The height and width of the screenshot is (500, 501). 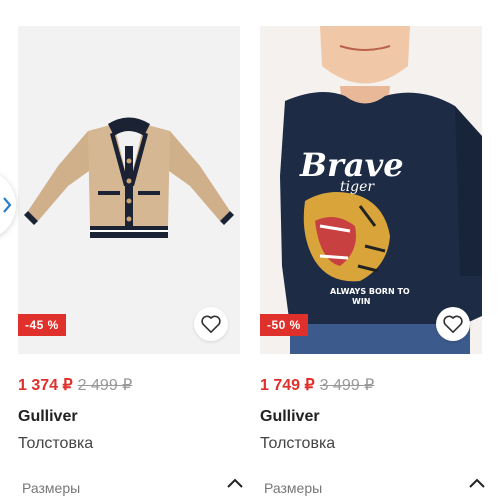 I want to click on cardigan-image, so click(x=129, y=177).